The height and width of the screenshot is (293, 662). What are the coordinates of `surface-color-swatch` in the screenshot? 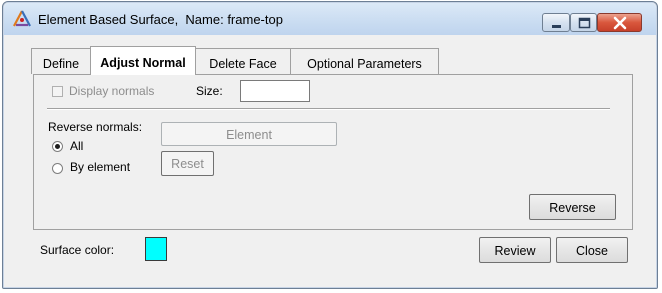 It's located at (156, 249).